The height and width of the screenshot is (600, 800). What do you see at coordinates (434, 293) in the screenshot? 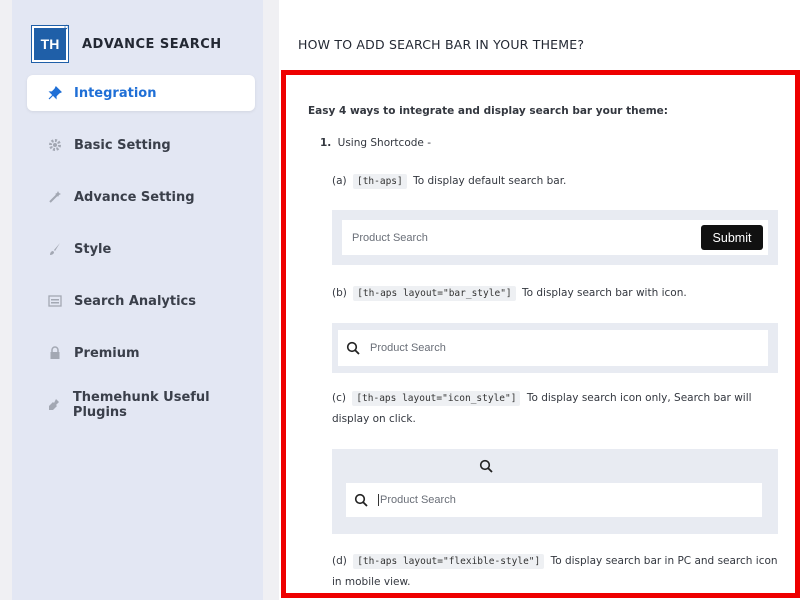
I see `shortcode-bar-style: [th-aps layout="bar_style"]` at bounding box center [434, 293].